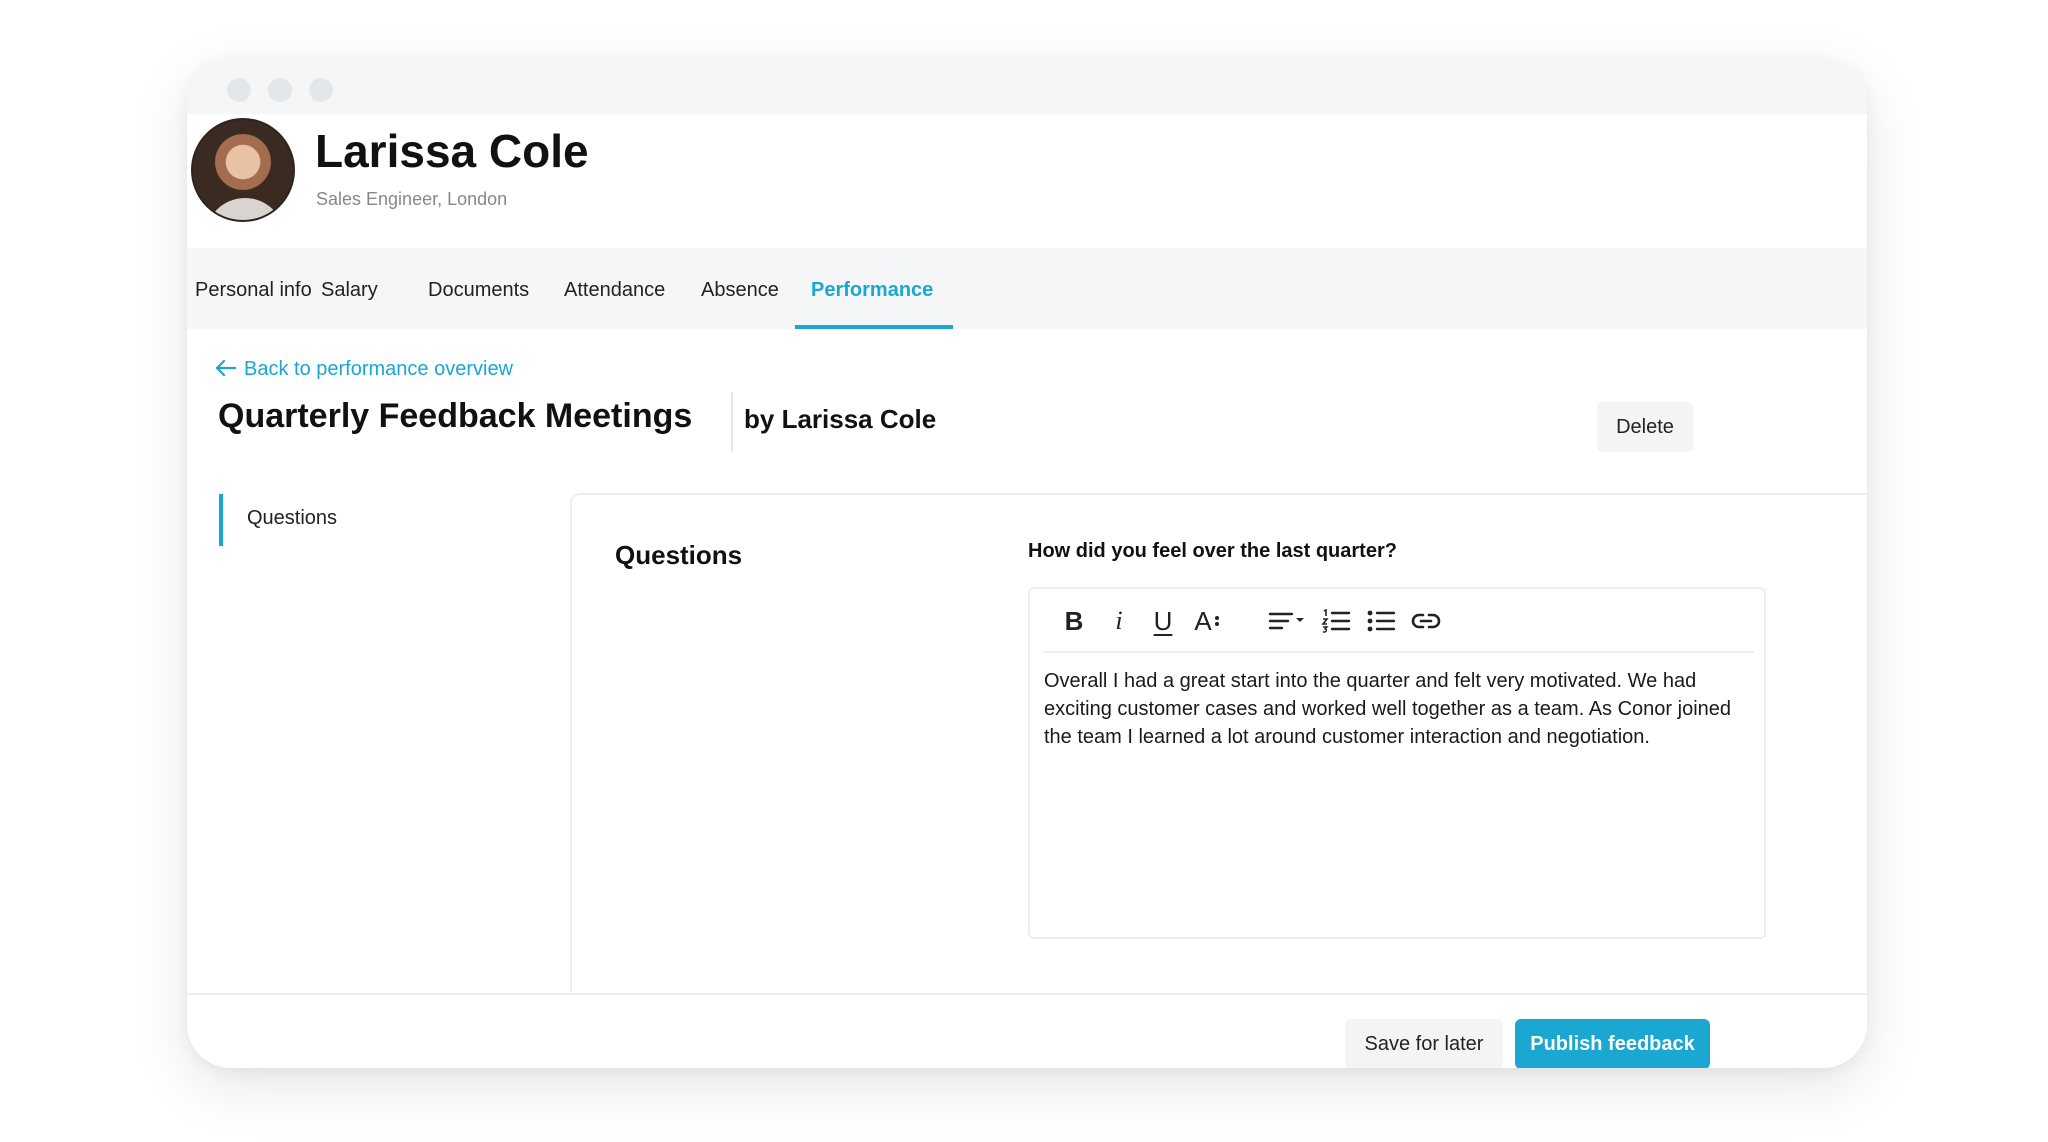 This screenshot has width=2048, height=1142. What do you see at coordinates (221, 520) in the screenshot?
I see `side-nav-active-indicator` at bounding box center [221, 520].